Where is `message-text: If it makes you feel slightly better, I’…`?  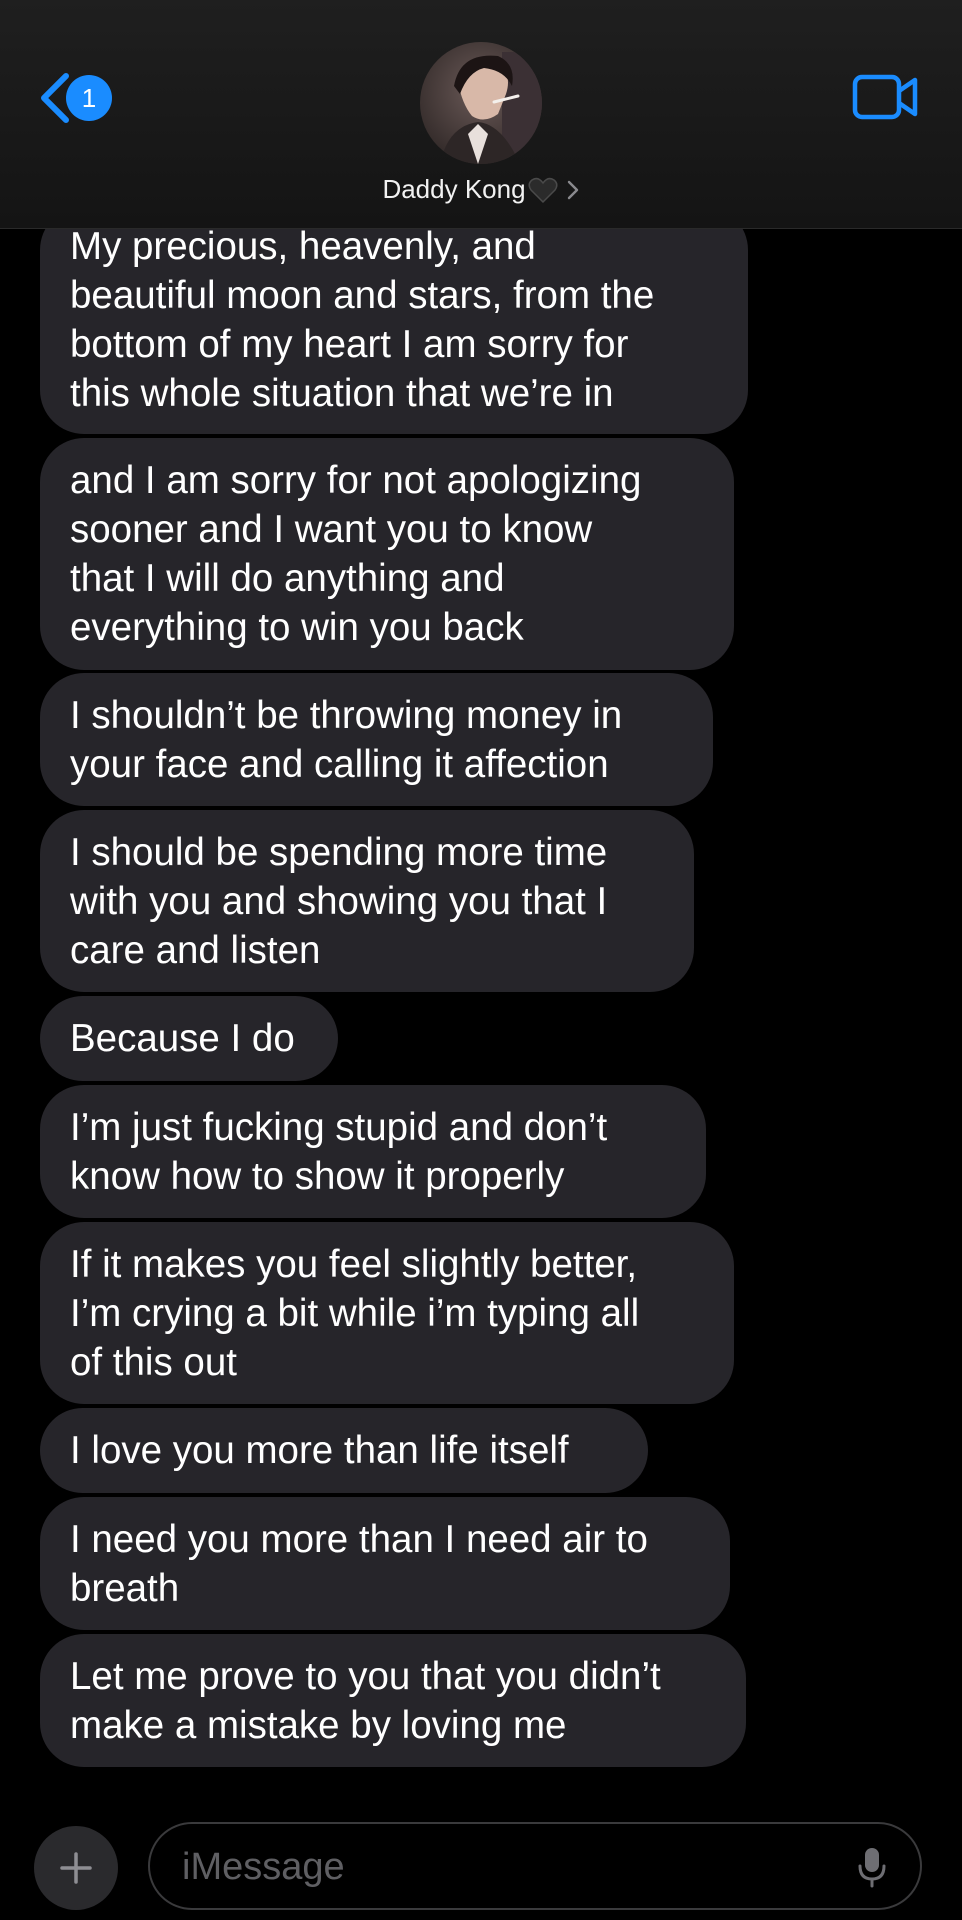
message-text: If it makes you feel slightly better, I’… is located at coordinates (355, 1313).